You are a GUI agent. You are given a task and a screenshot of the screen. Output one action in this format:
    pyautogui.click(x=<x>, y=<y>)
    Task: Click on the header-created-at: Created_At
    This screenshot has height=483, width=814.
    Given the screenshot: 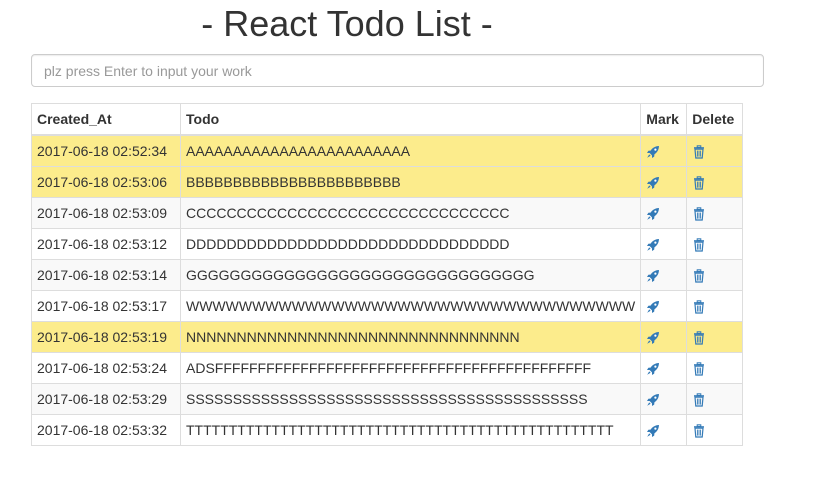 What is the action you would take?
    pyautogui.click(x=106, y=119)
    